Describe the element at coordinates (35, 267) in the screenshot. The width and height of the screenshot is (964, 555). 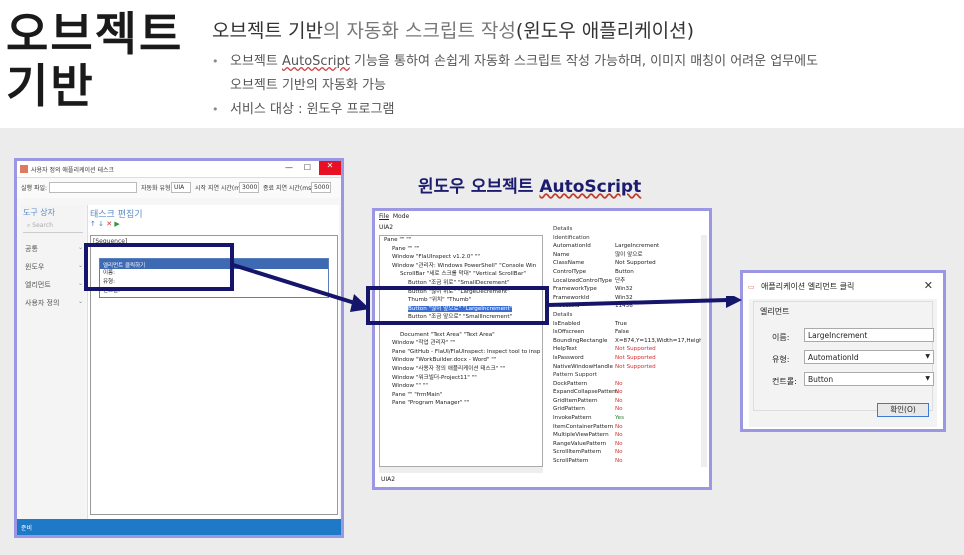
I see `toolbox-item-label: 윈도우` at that location.